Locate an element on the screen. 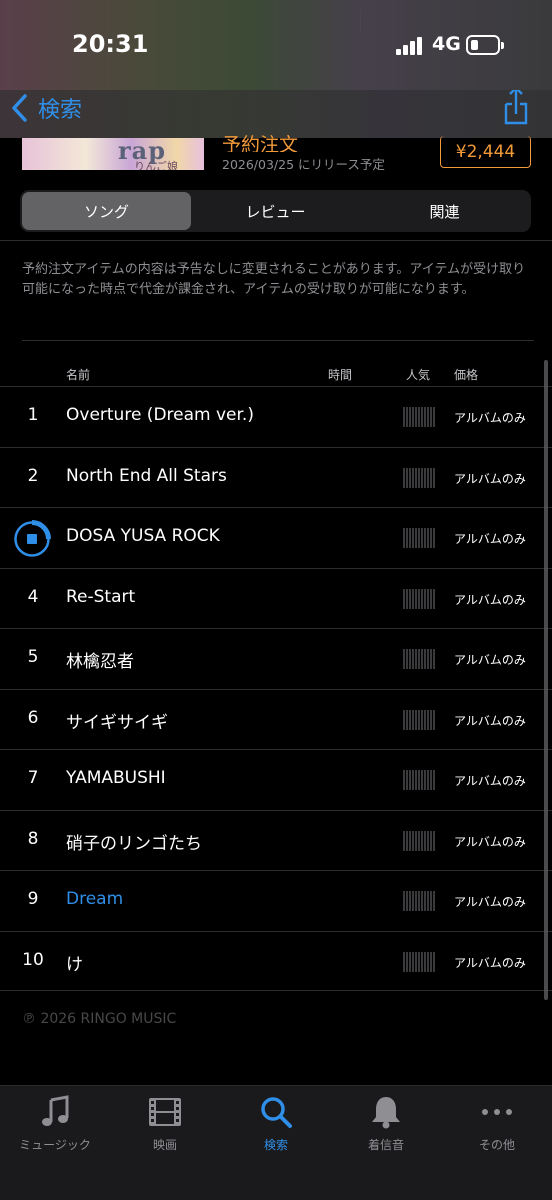 The image size is (552, 1200). track-name: 硝子のリンゴたち is located at coordinates (134, 843).